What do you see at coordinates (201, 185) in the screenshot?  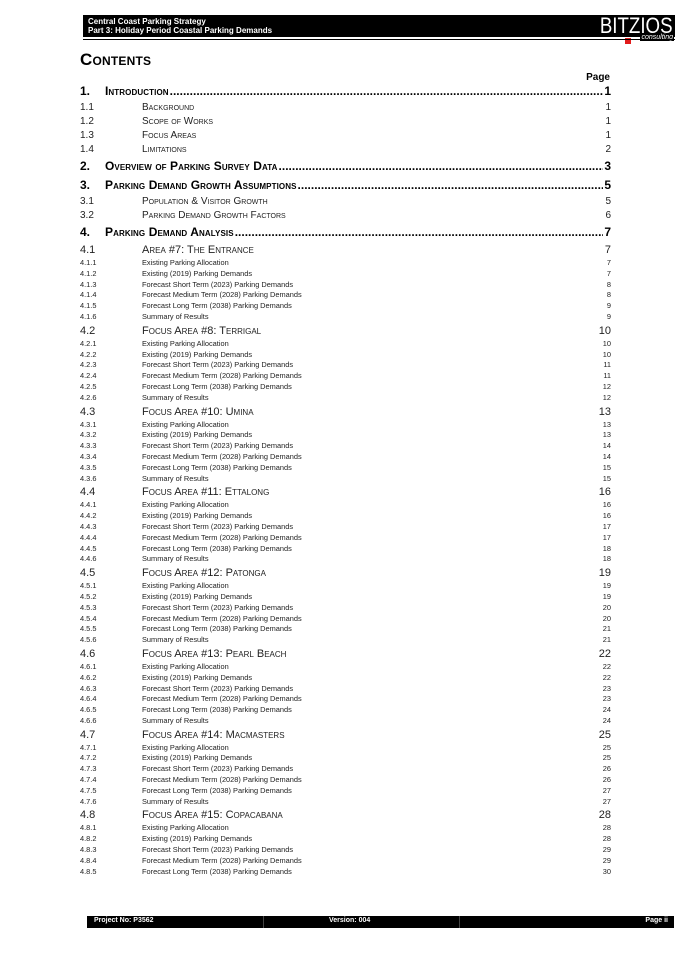 I see `toc-entry-title: Parking Demand Growth Assumptions` at bounding box center [201, 185].